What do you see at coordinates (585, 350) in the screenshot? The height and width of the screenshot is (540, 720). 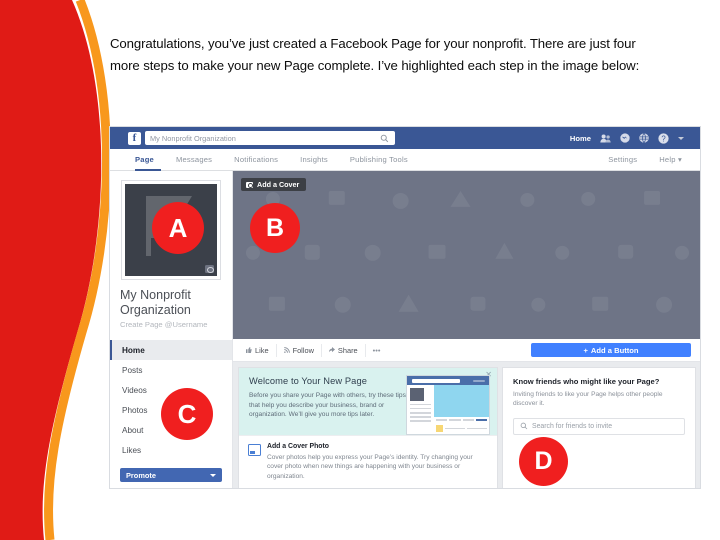 I see `add-a-button-plus-icon: +` at bounding box center [585, 350].